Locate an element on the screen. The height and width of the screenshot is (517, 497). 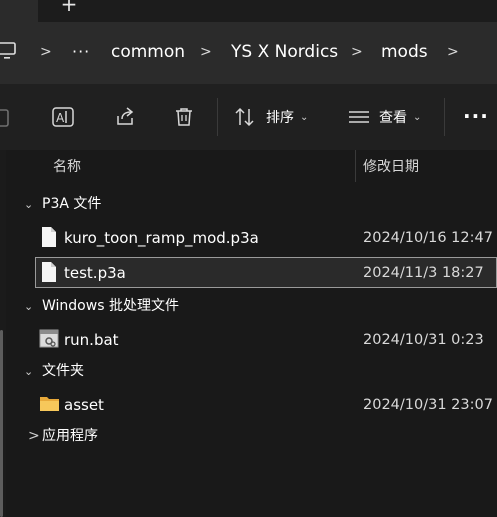
file-date: 2024/11/3 18:27 is located at coordinates (423, 273).